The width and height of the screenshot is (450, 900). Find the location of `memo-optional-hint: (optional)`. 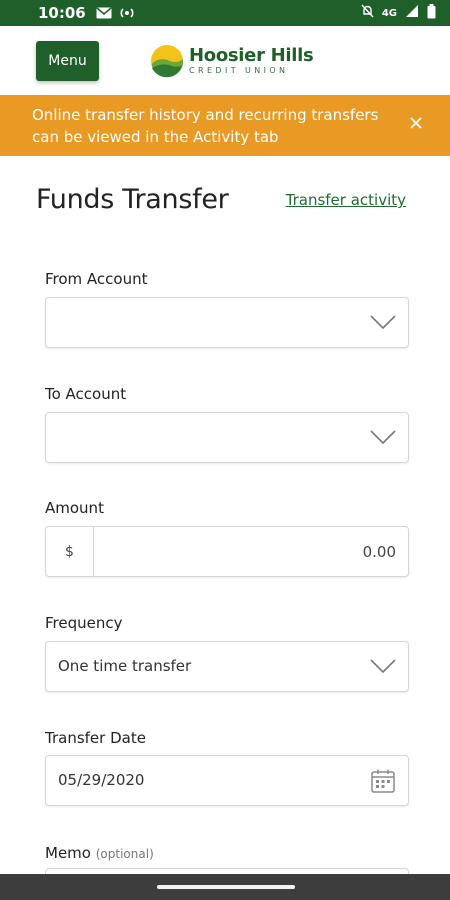

memo-optional-hint: (optional) is located at coordinates (124, 854).